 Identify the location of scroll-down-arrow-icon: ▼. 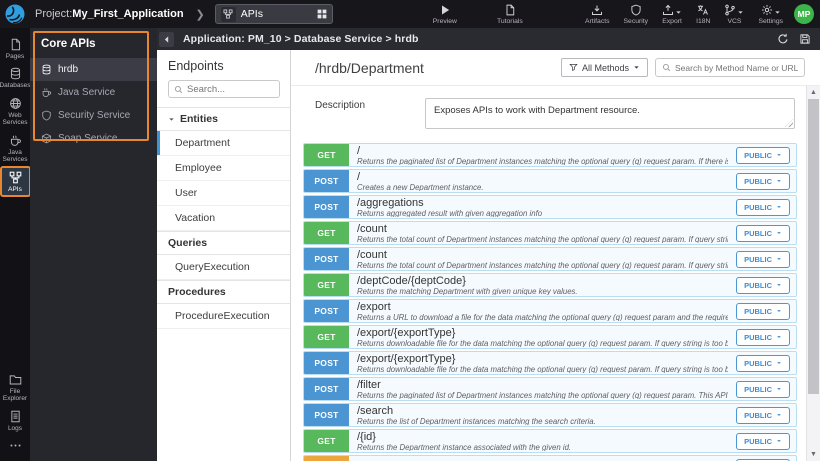
(813, 454).